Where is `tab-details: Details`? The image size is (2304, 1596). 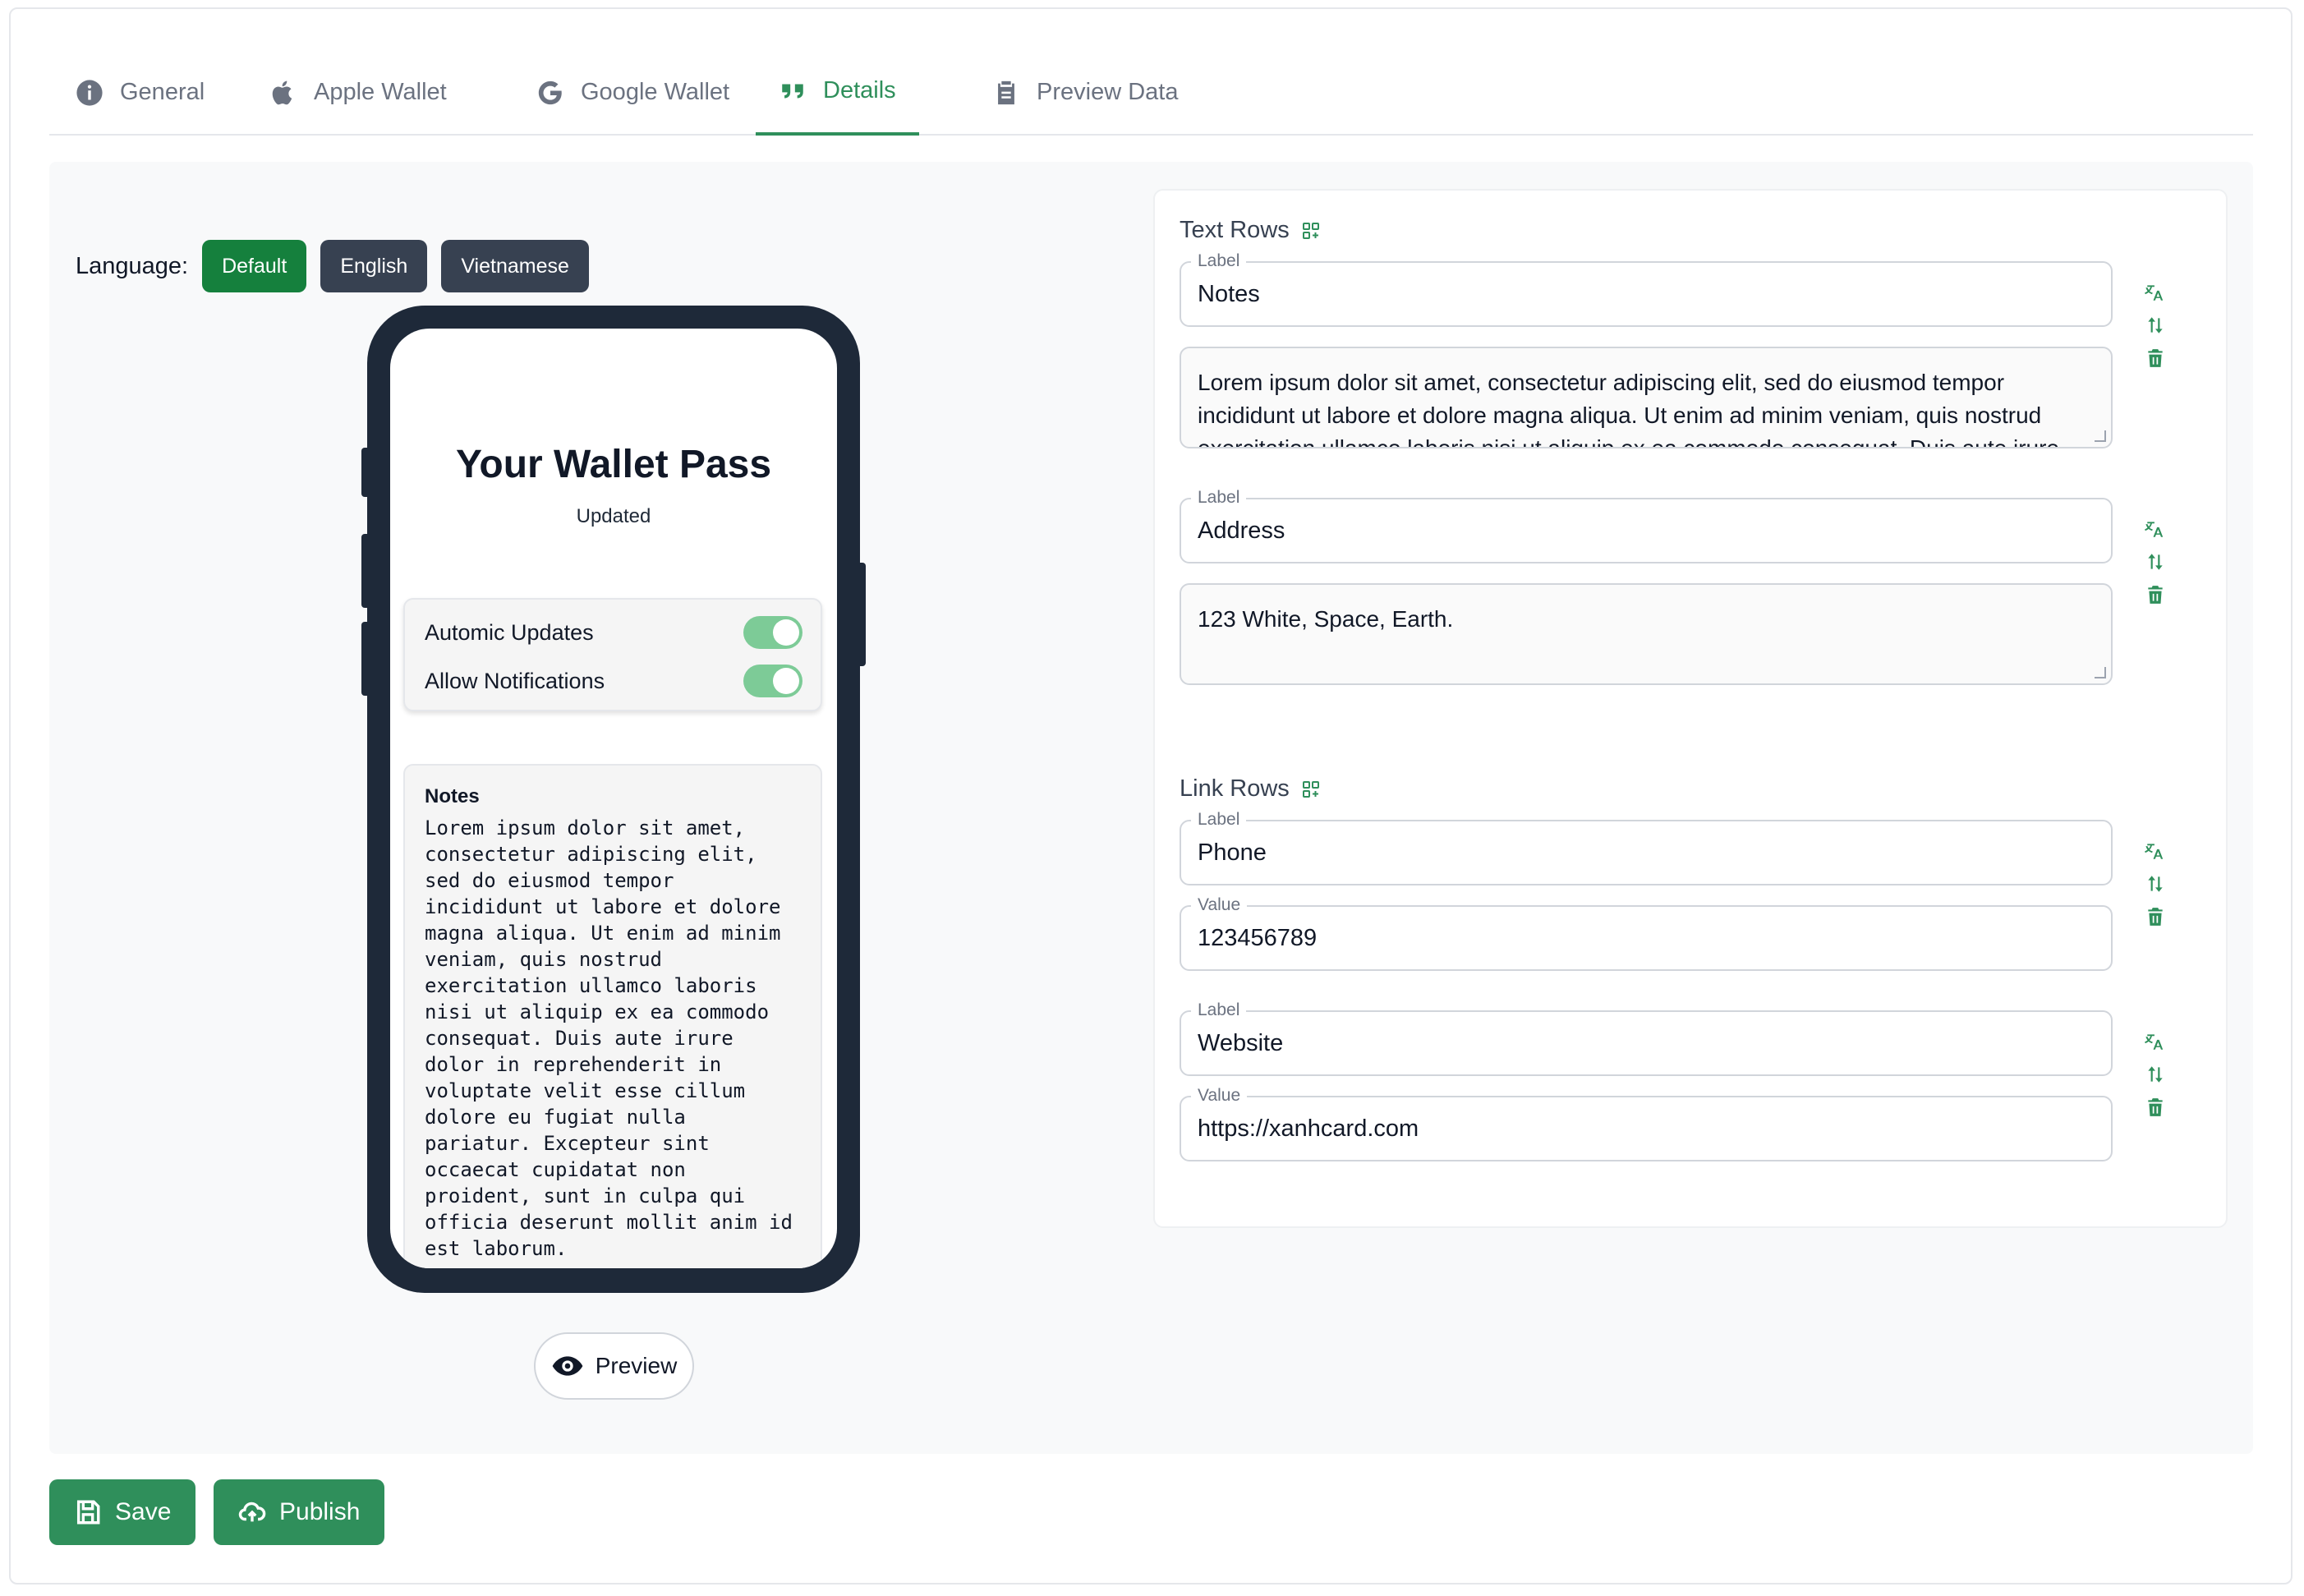 tab-details: Details is located at coordinates (837, 92).